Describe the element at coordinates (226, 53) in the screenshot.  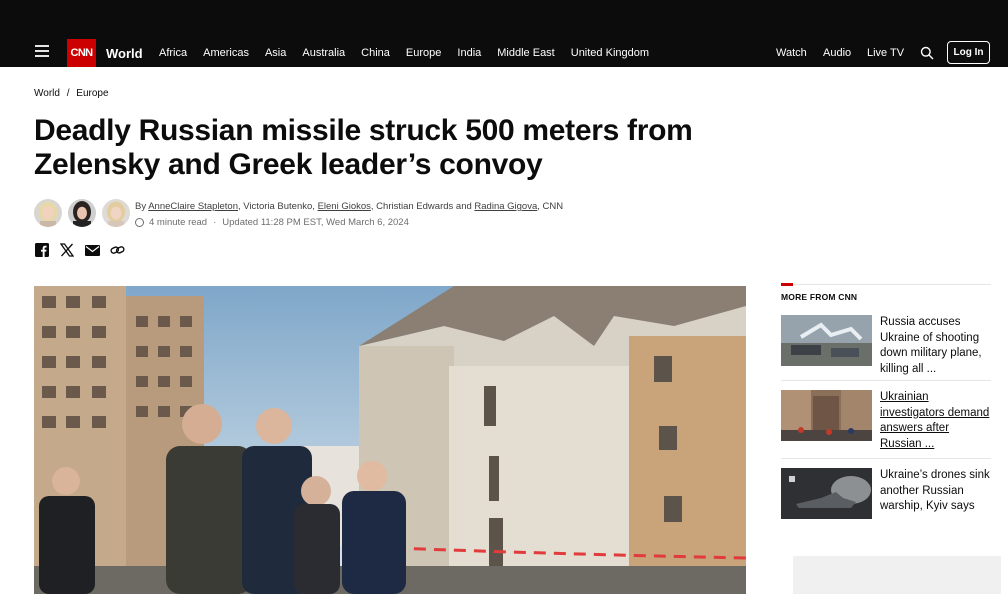
I see `nav-item-americas: Americas` at that location.